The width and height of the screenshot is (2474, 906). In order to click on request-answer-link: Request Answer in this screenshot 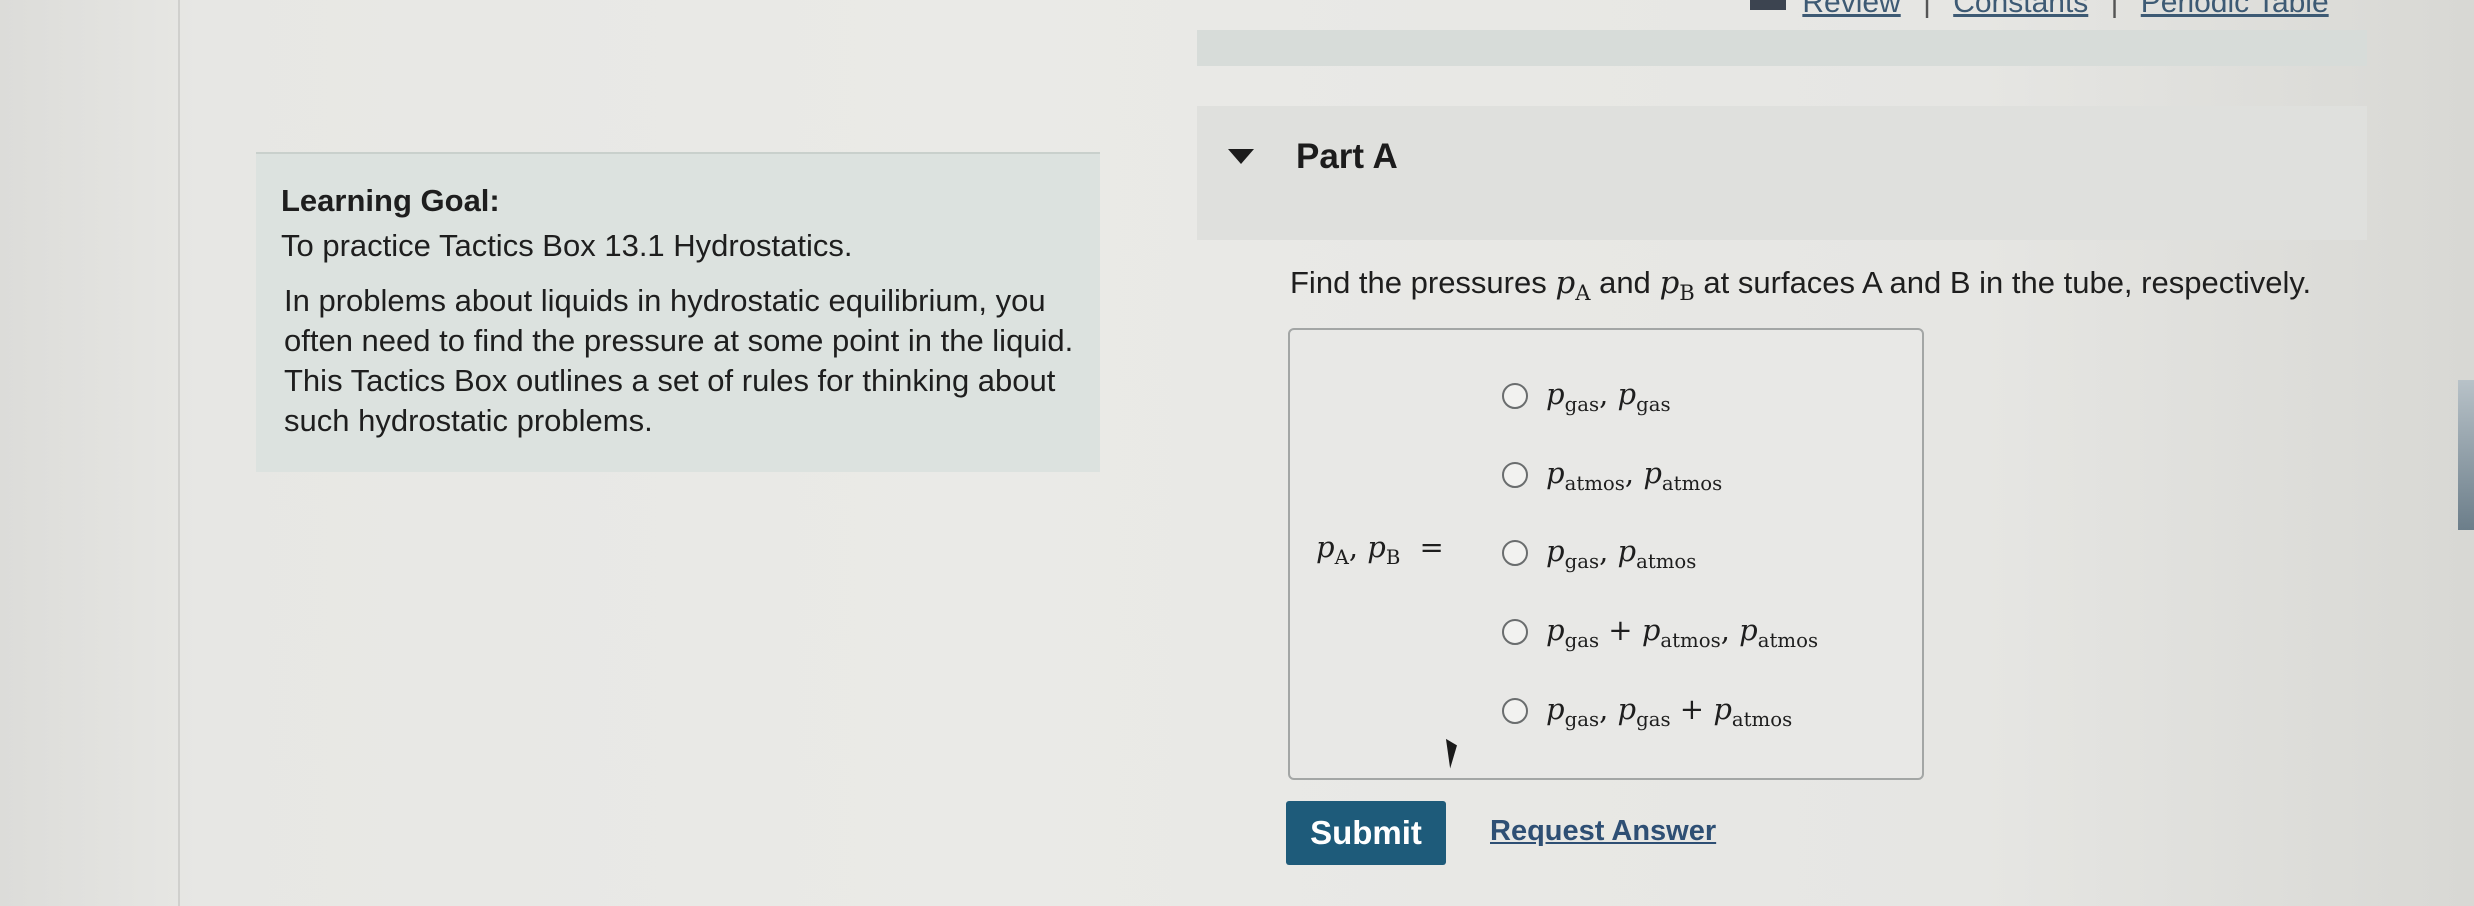, I will do `click(1603, 831)`.